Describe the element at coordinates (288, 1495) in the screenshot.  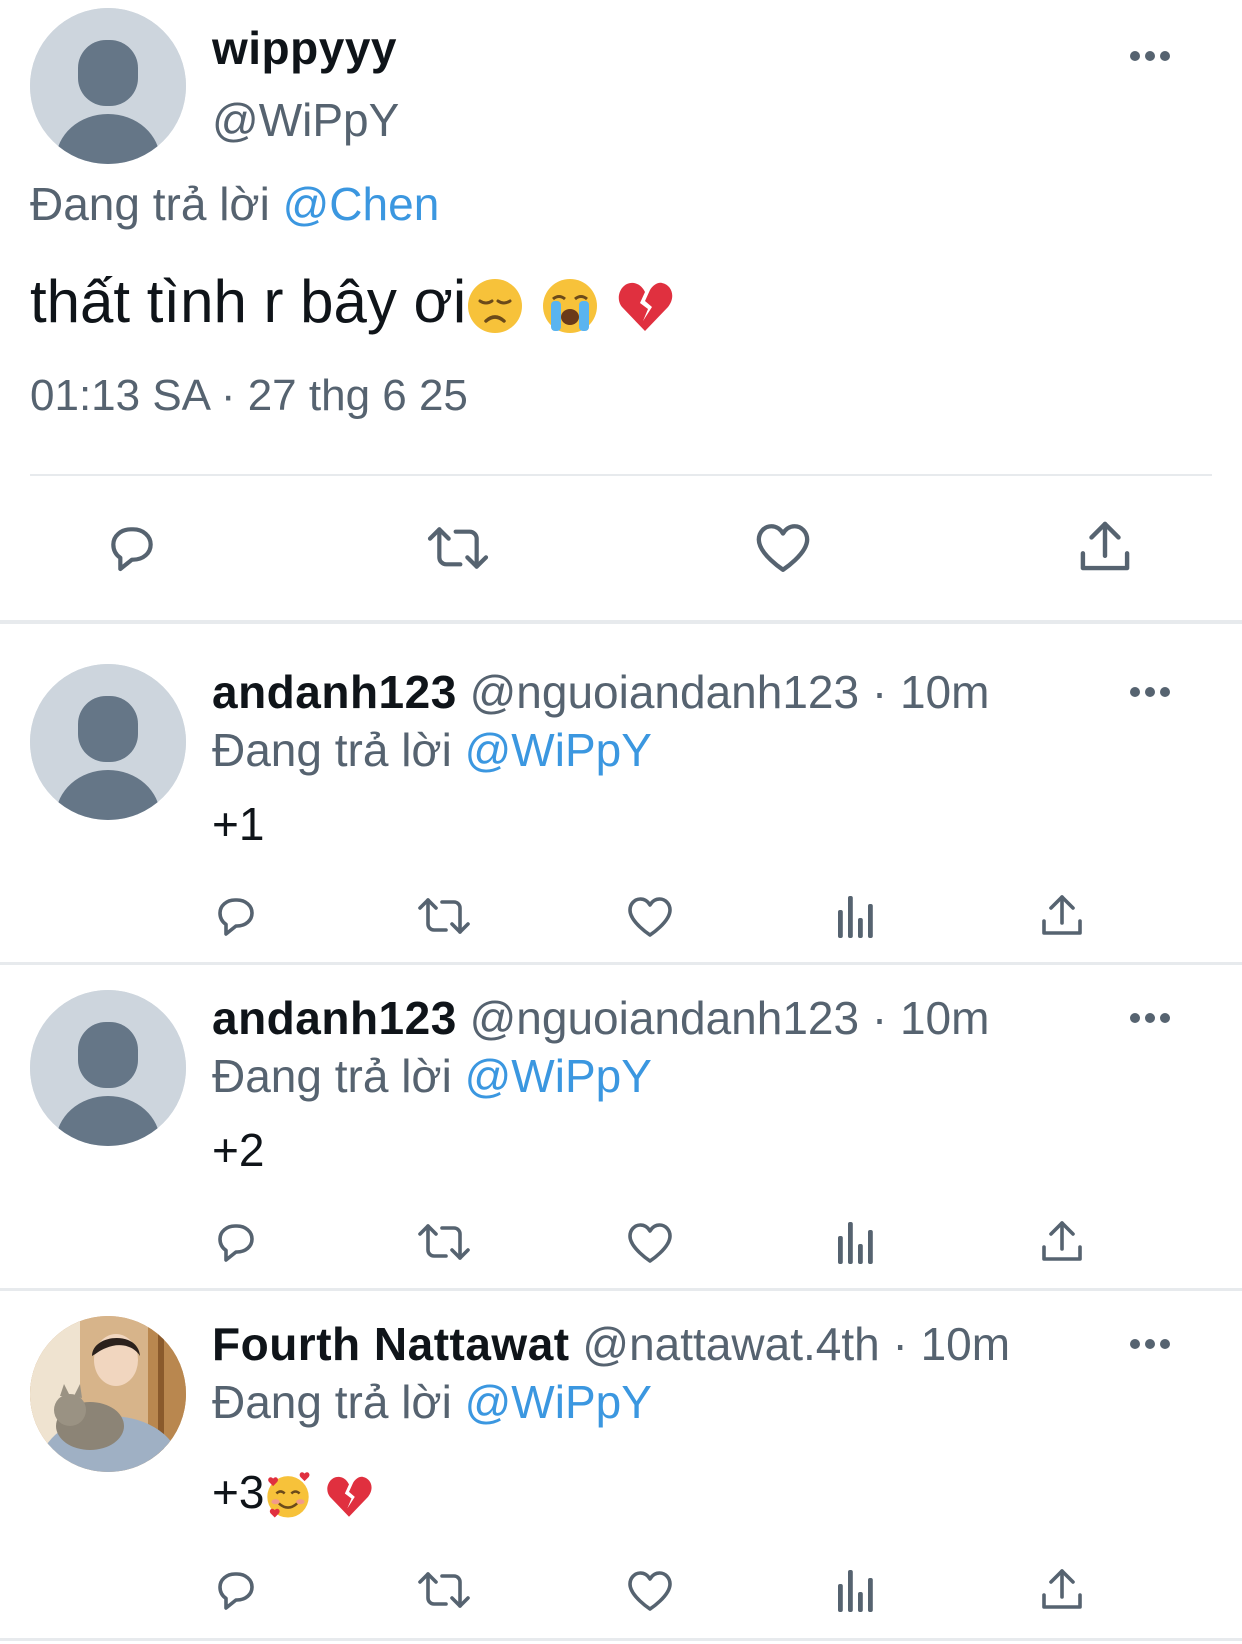
I see `smiling-face-with-hearts-emoji-icon` at that location.